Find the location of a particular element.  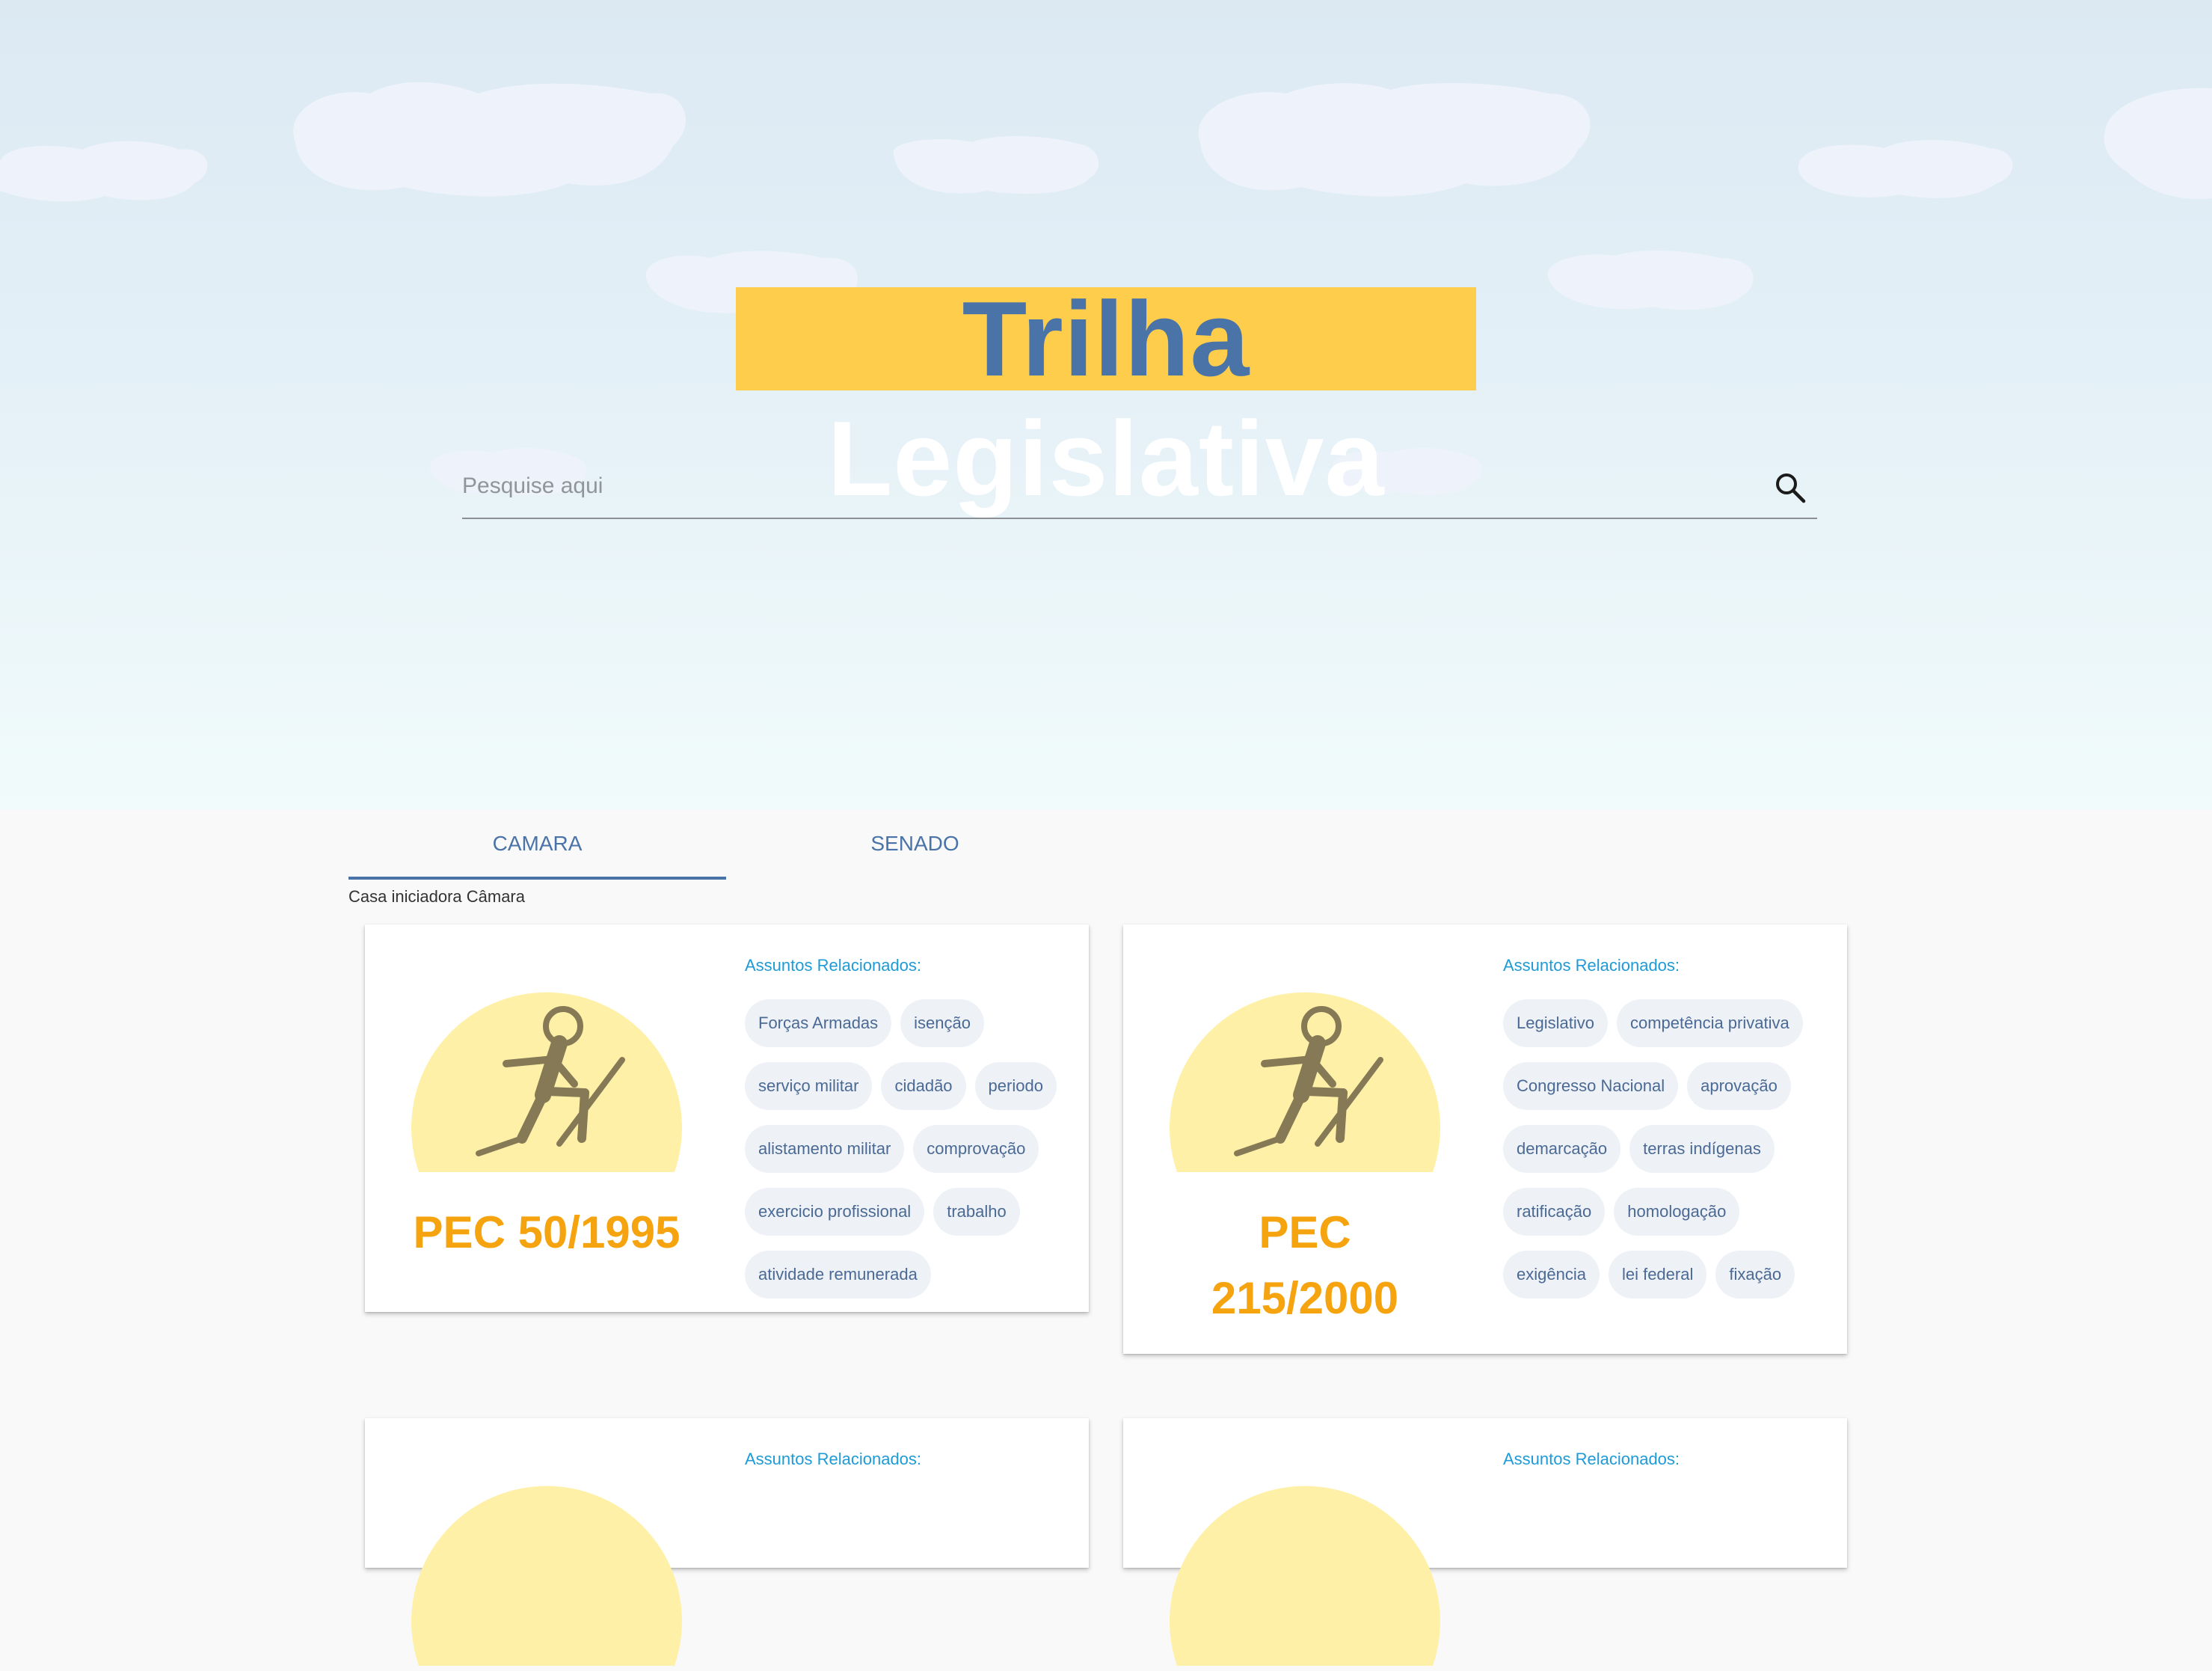

subject-tag: trabalho is located at coordinates (976, 1212).